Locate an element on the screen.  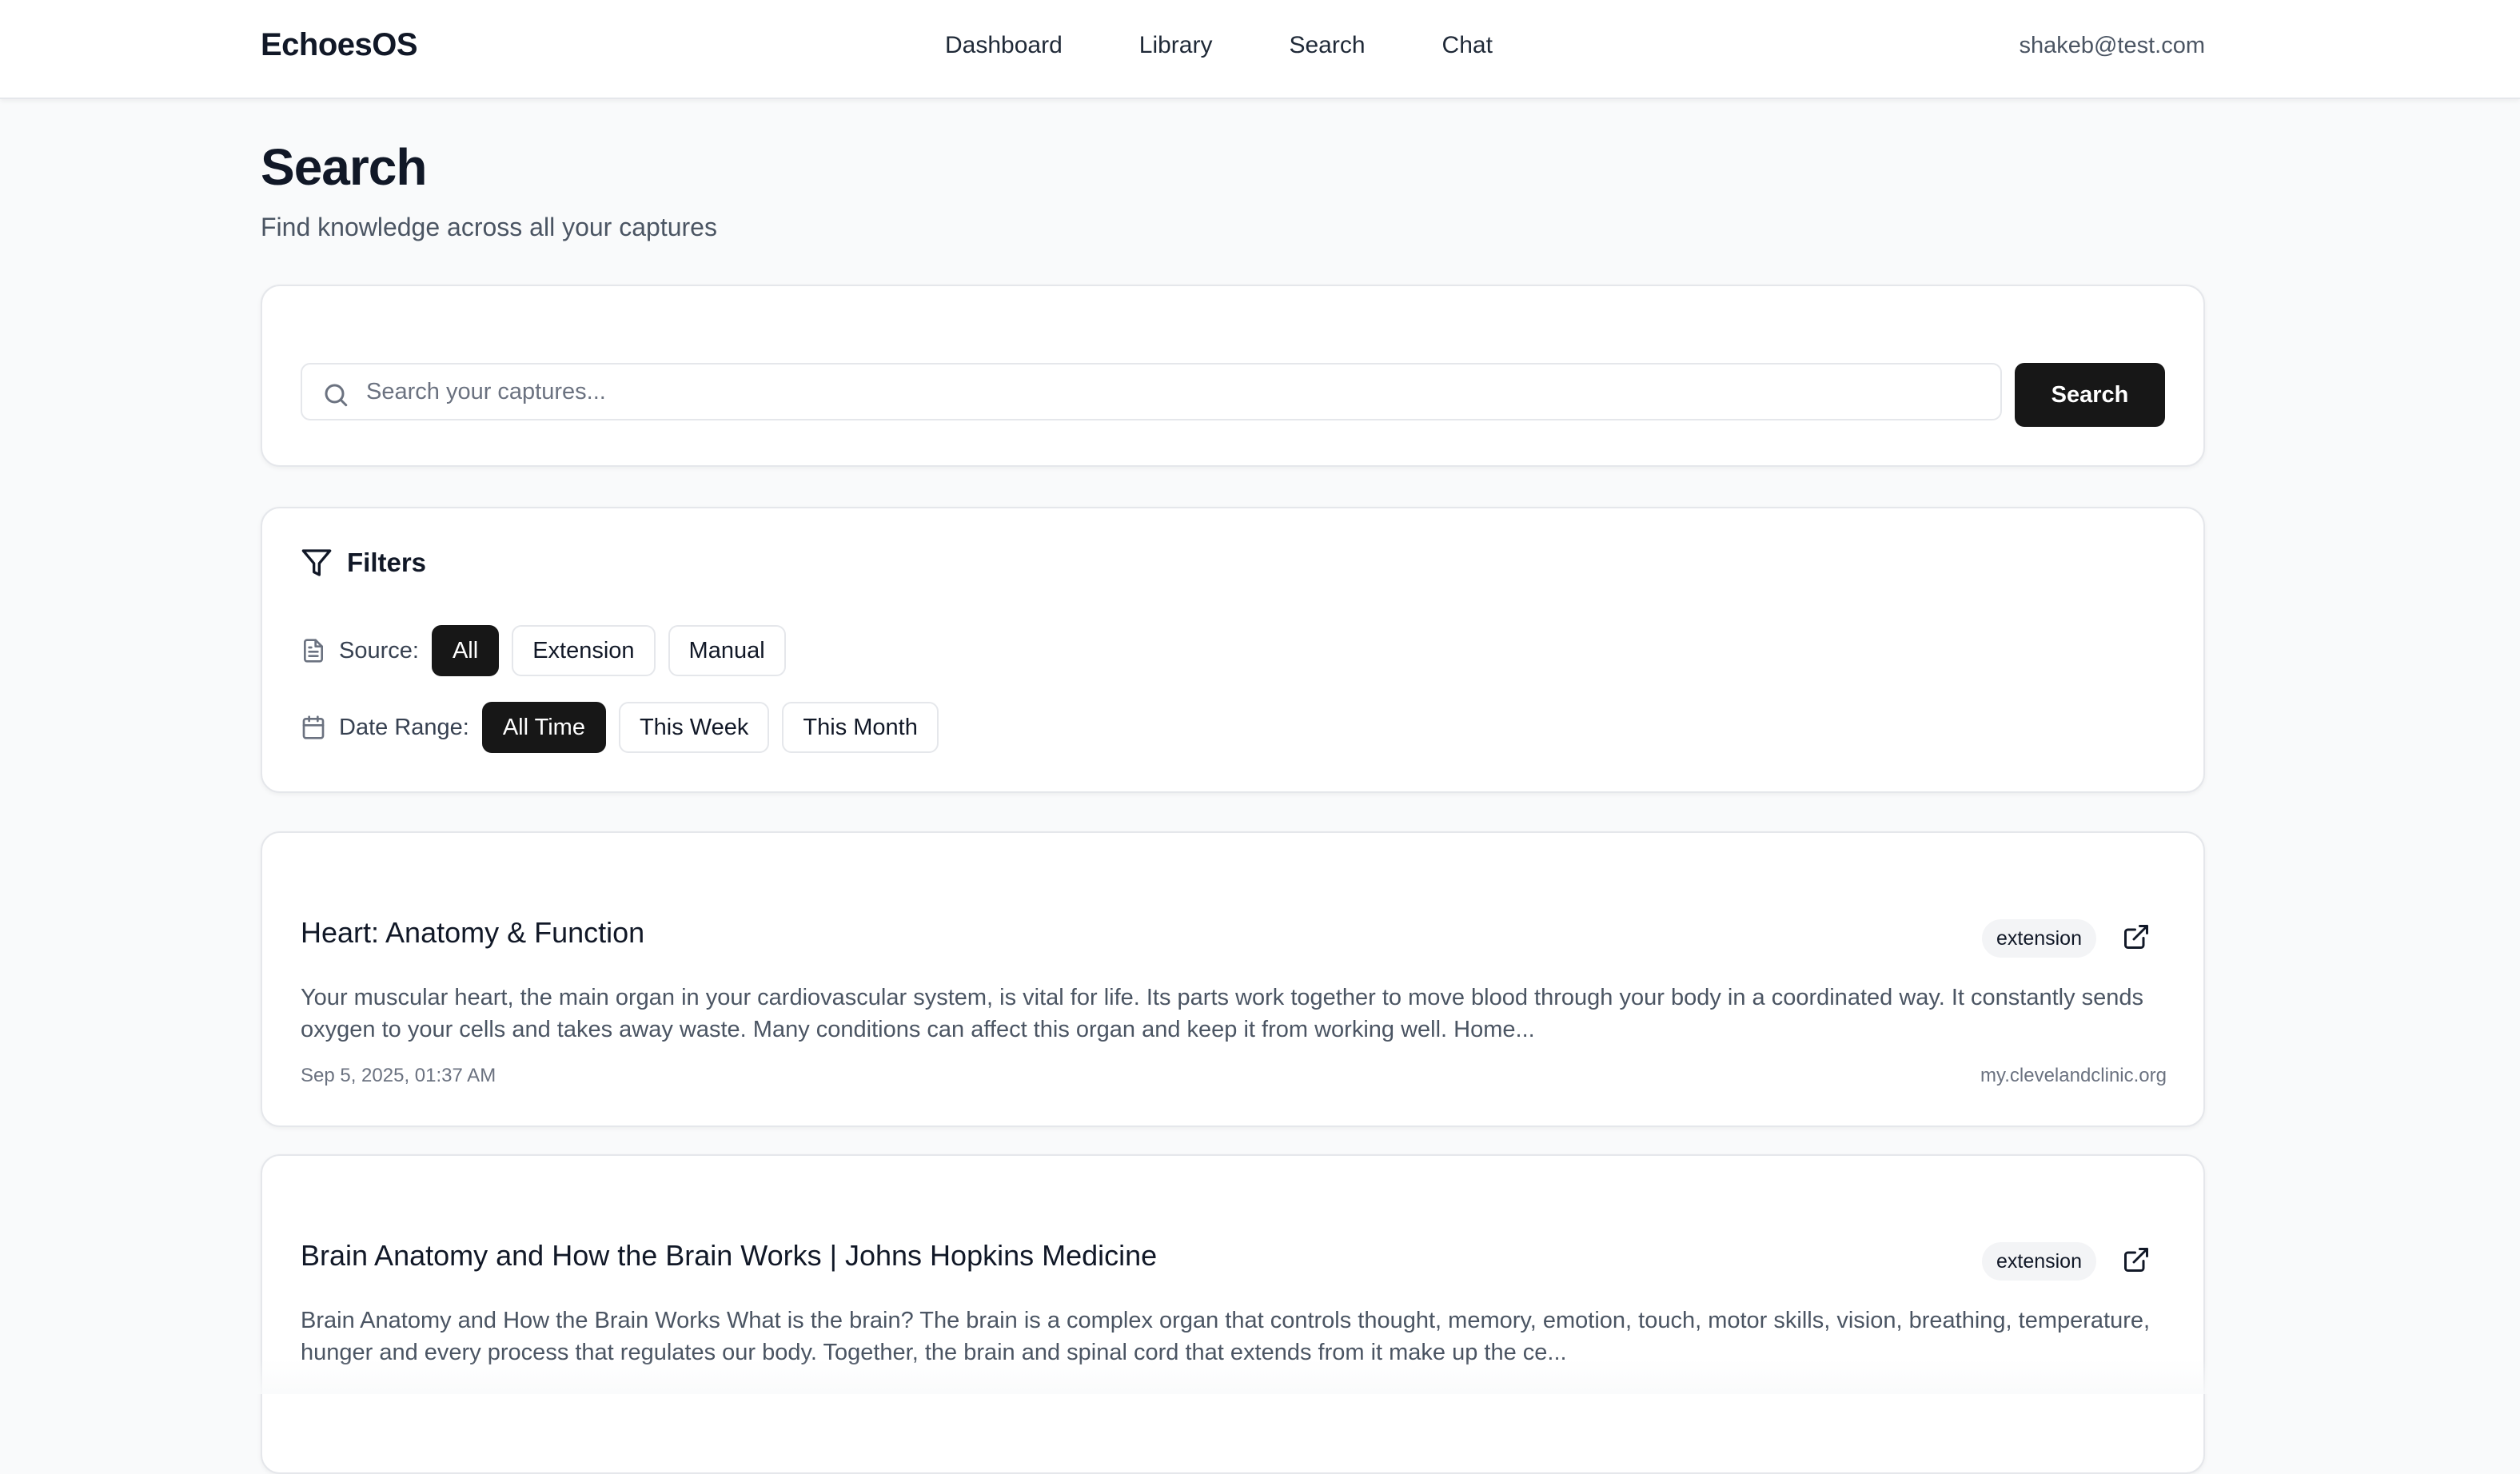
search-card: Search is located at coordinates (1233, 376).